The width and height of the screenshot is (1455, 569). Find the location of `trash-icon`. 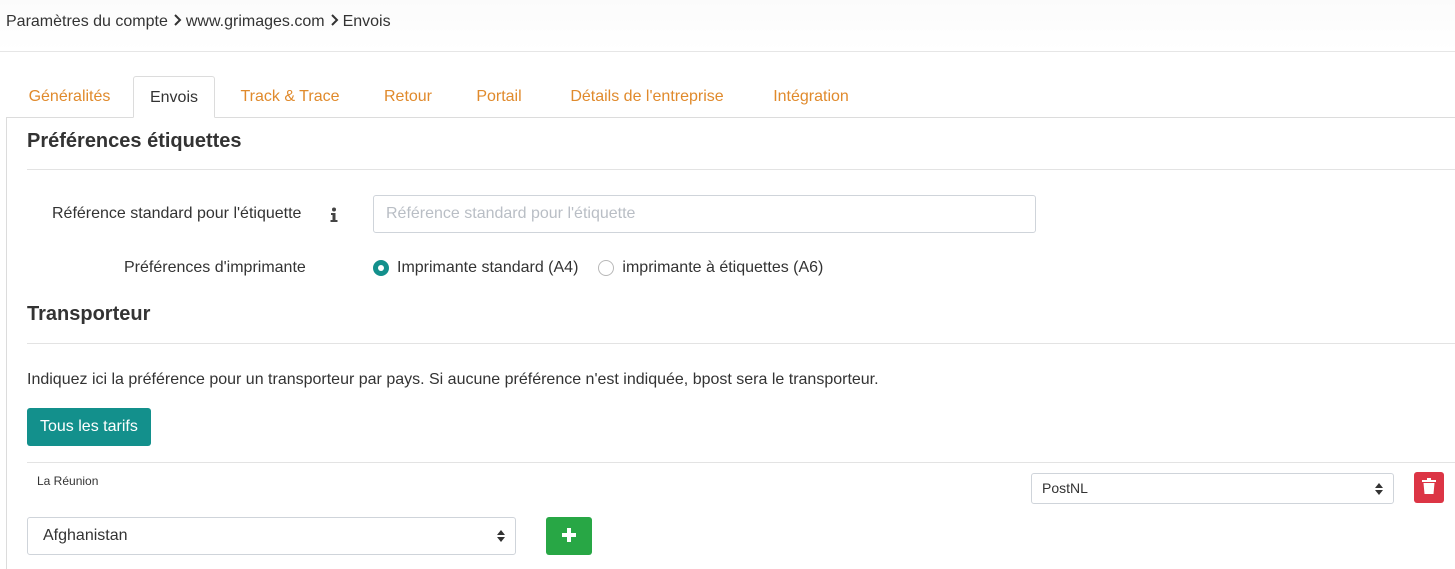

trash-icon is located at coordinates (1429, 487).